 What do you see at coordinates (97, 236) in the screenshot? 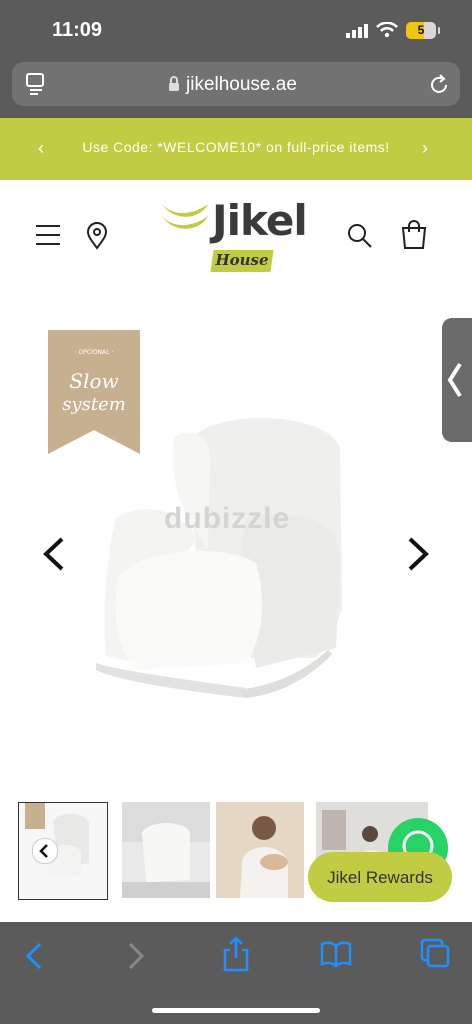
I see `location-icon` at bounding box center [97, 236].